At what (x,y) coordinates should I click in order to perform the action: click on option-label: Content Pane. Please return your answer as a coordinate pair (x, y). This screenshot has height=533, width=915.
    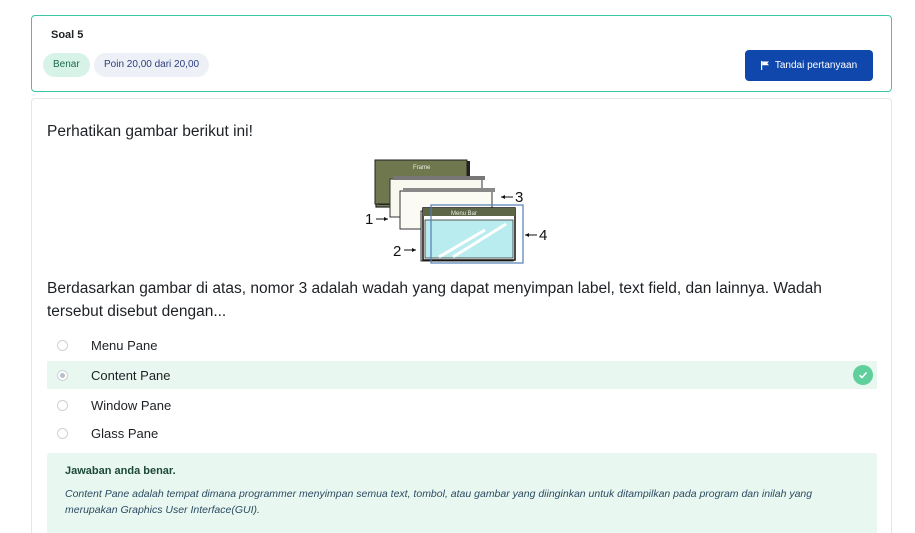
    Looking at the image, I should click on (131, 375).